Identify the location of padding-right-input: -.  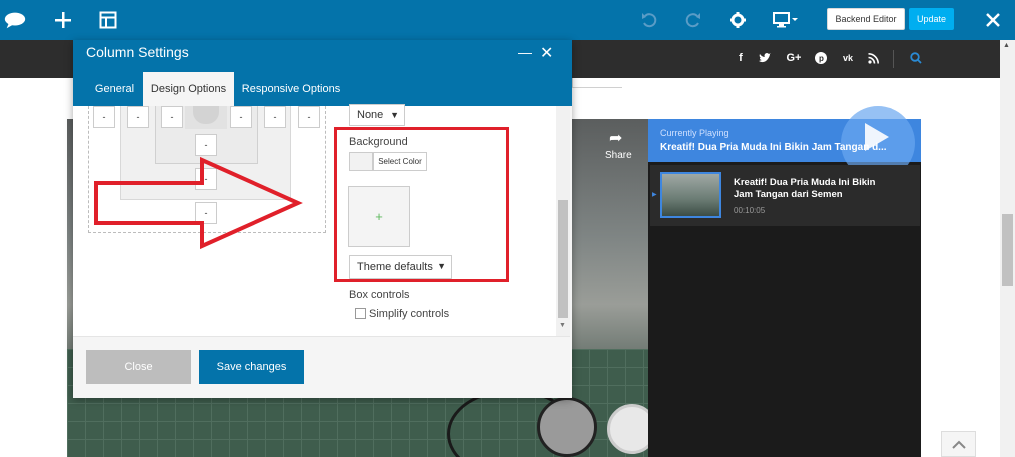
(241, 117).